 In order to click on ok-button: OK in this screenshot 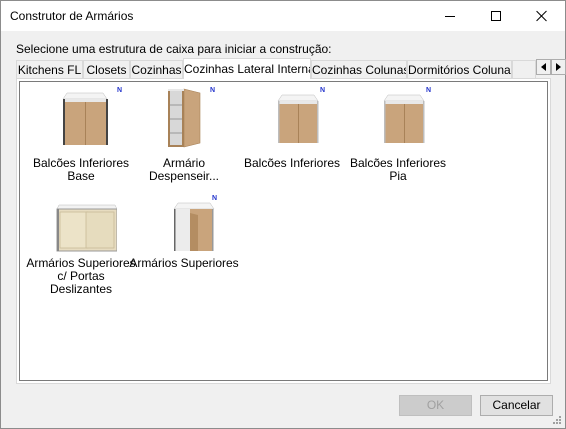, I will do `click(435, 405)`.